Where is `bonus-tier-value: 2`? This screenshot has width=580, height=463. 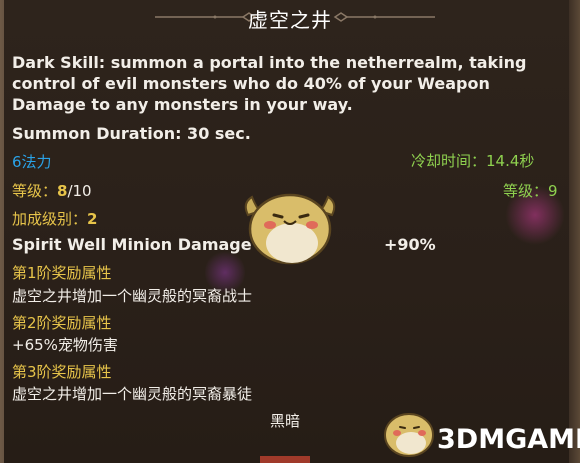 bonus-tier-value: 2 is located at coordinates (92, 219).